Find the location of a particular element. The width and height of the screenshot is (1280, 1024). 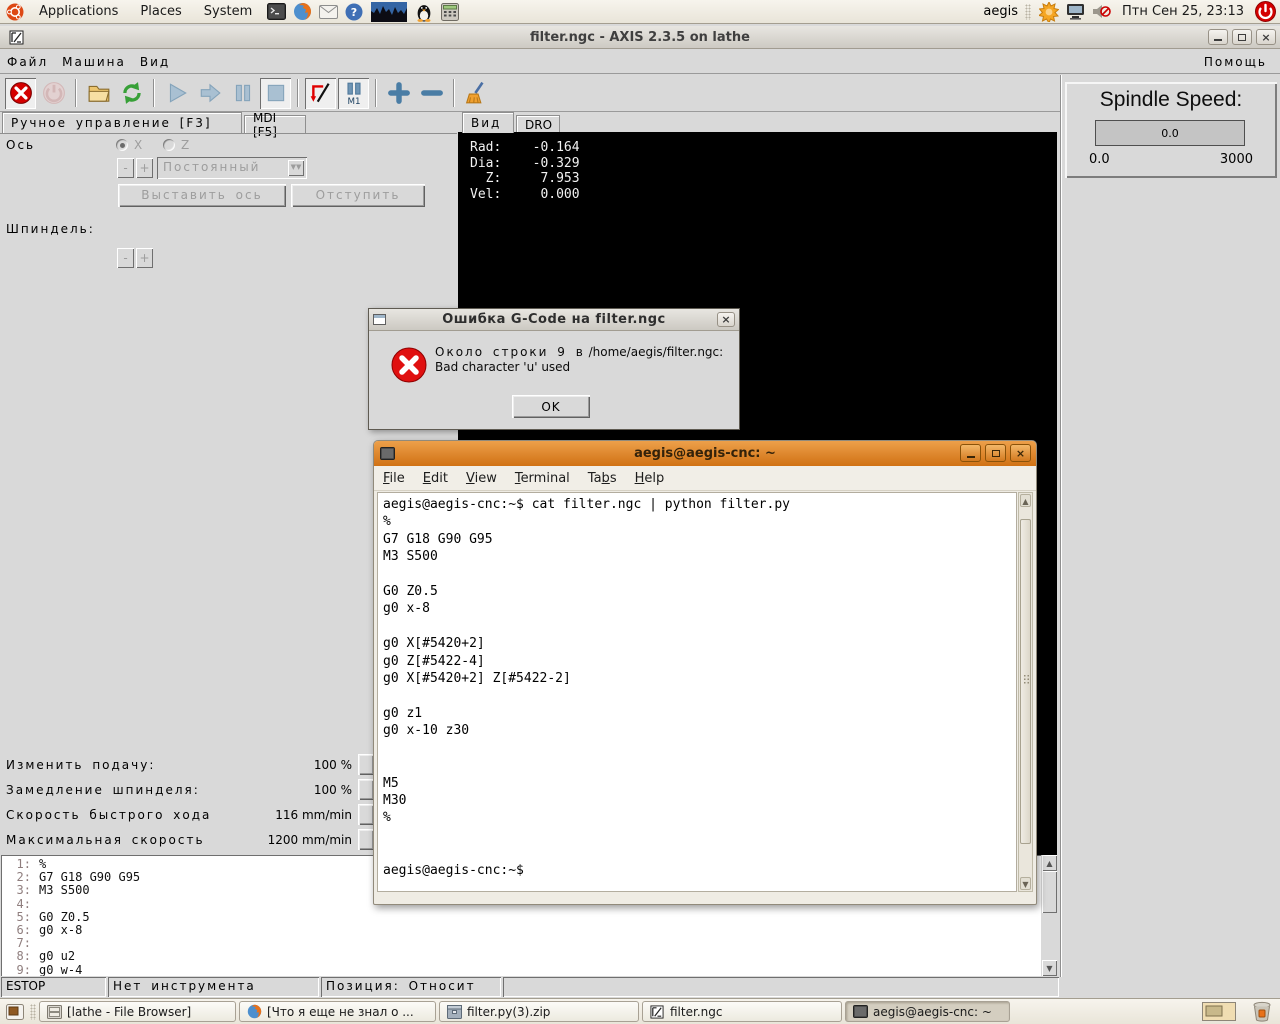

stop-program-button is located at coordinates (275, 93).